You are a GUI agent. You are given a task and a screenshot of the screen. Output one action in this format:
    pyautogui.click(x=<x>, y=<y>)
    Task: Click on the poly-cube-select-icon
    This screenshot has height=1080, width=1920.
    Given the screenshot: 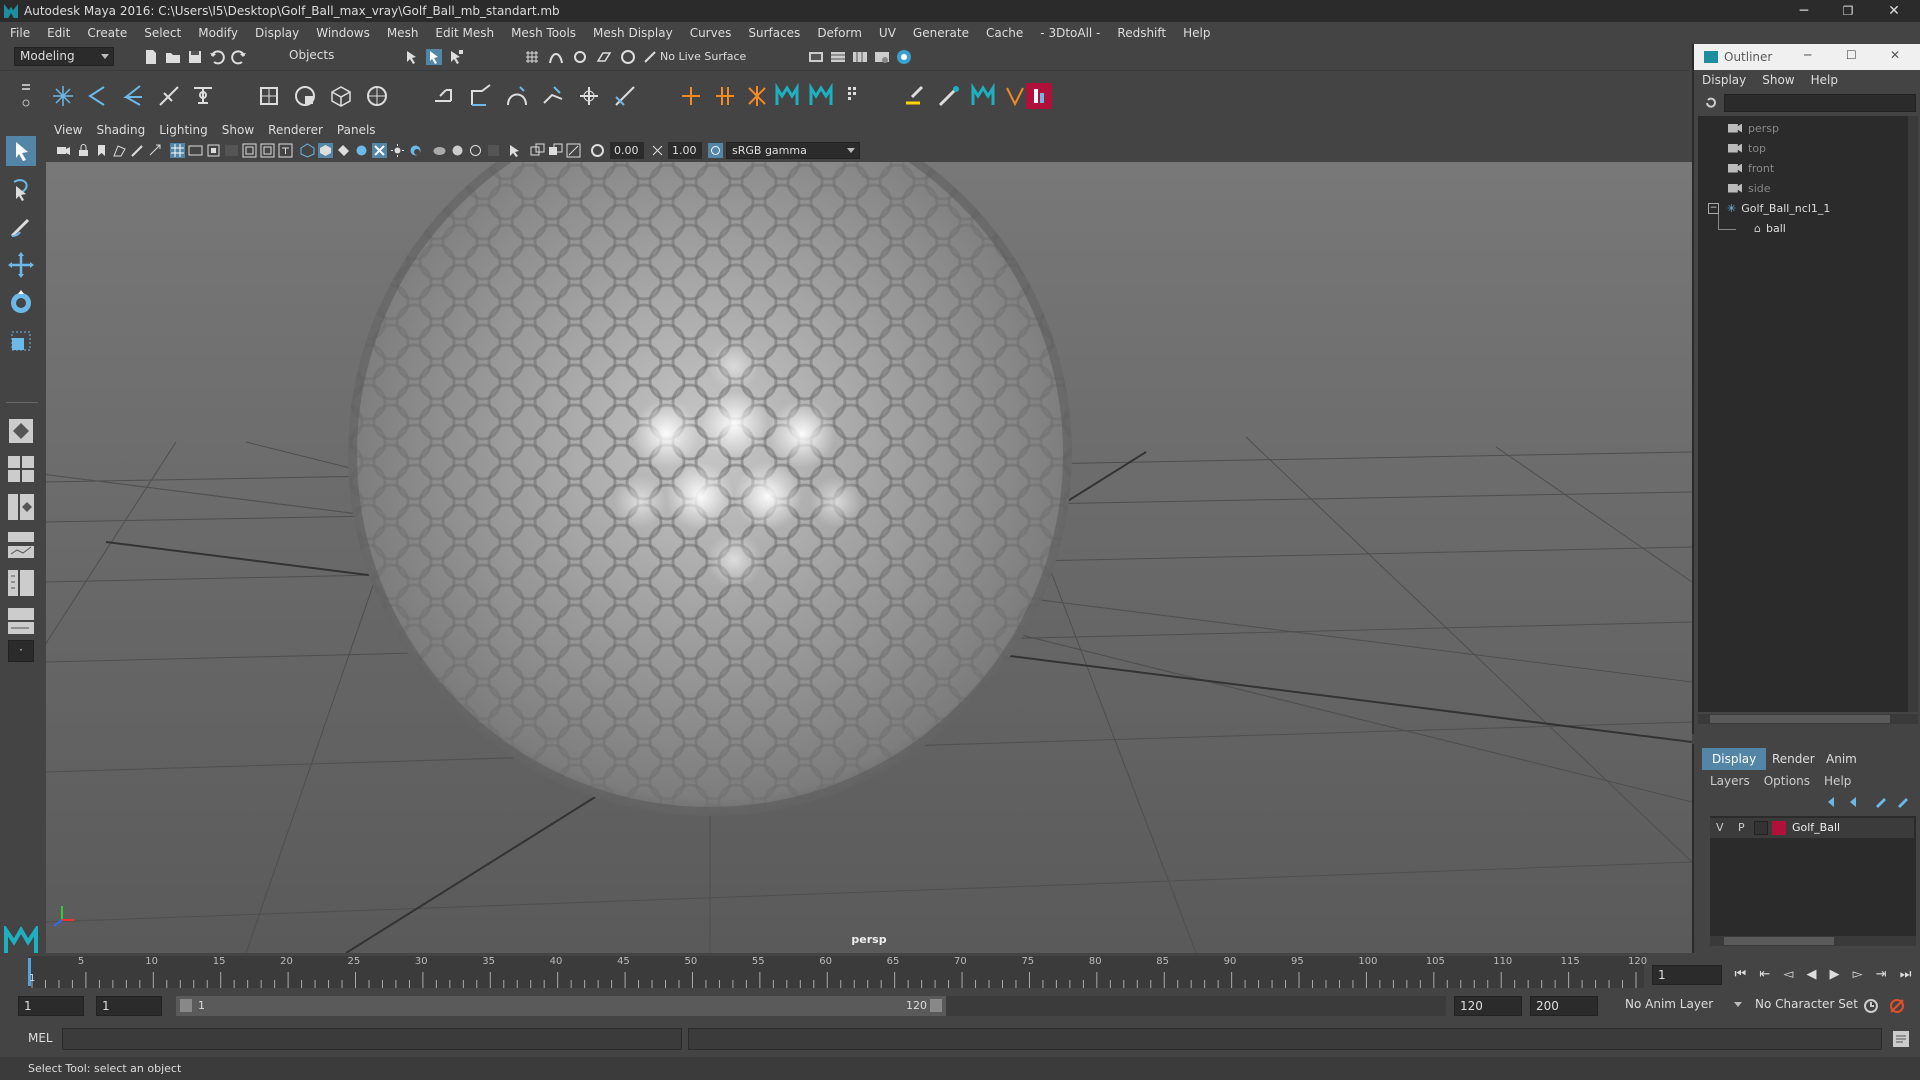 What is the action you would take?
    pyautogui.click(x=269, y=96)
    